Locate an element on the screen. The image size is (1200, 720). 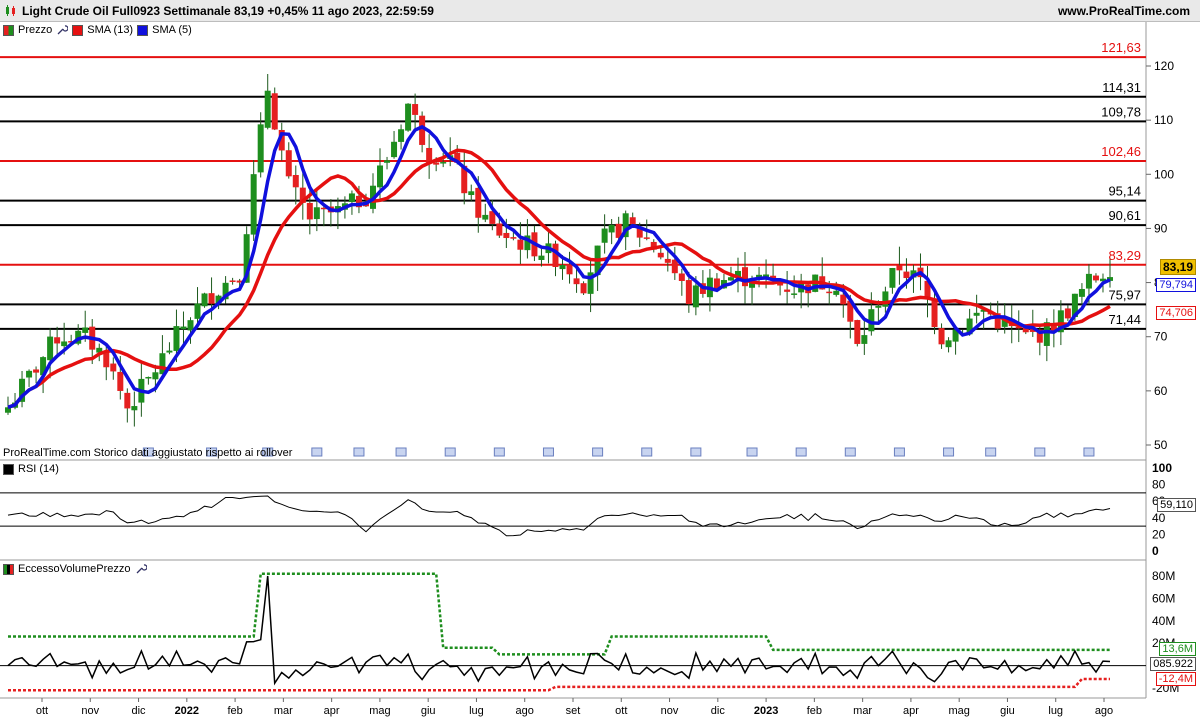
x-axis-label: set is located at coordinates (573, 711).